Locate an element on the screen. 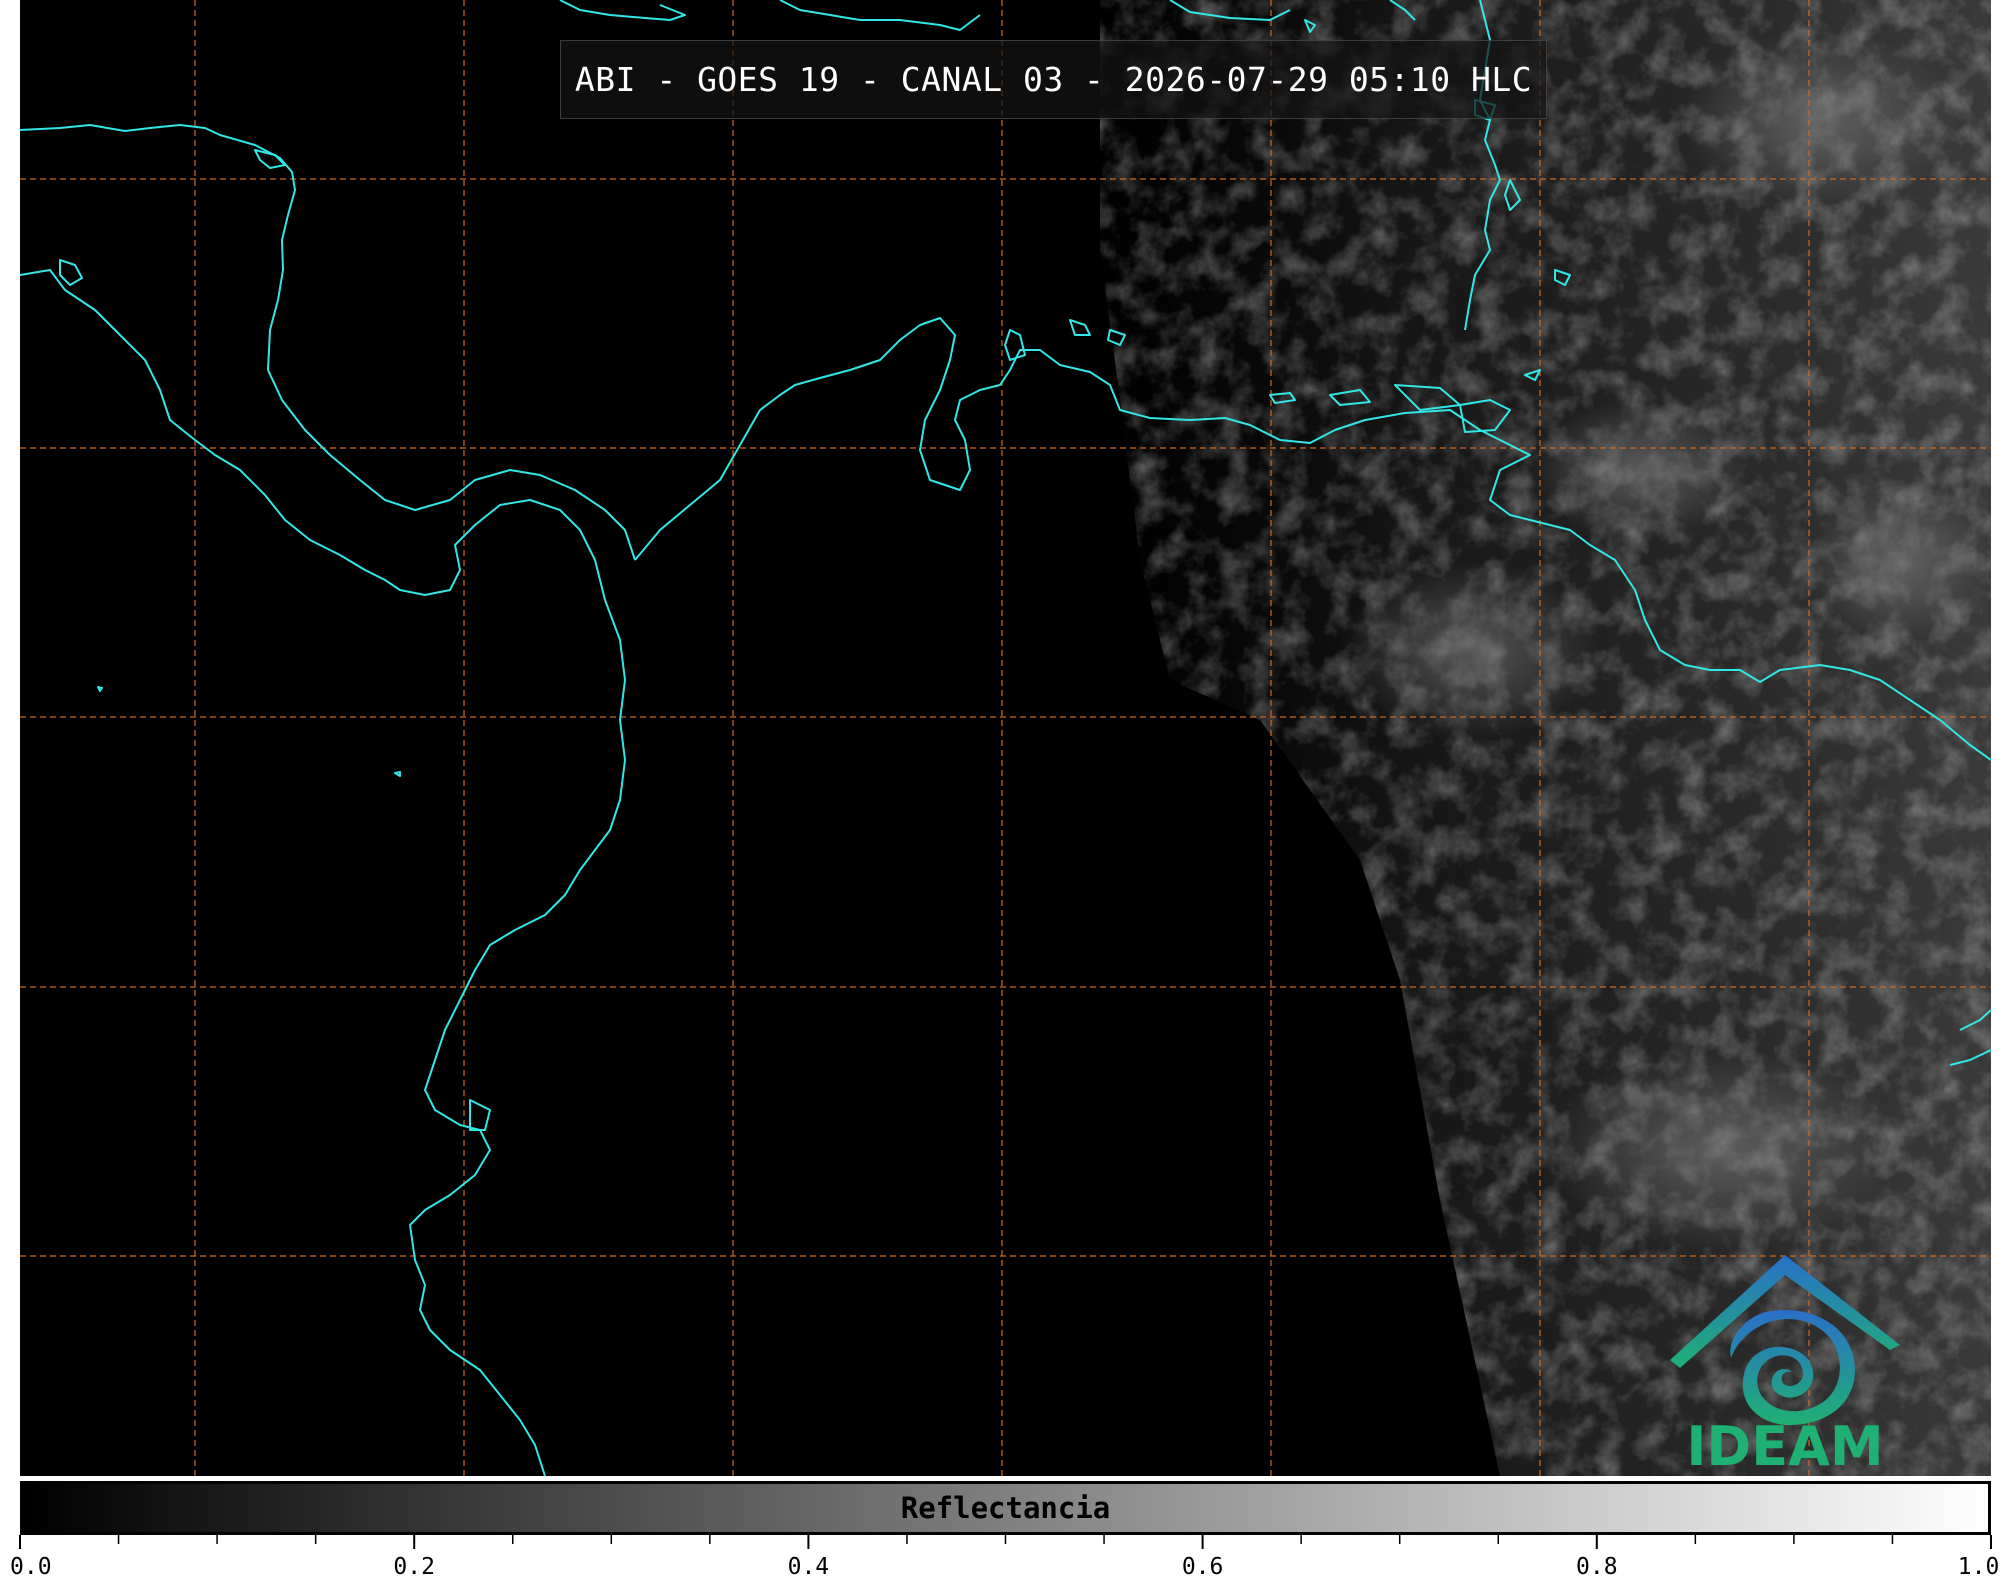 The height and width of the screenshot is (1580, 2011). colorbar-tick-label: 0.4 is located at coordinates (808, 1567).